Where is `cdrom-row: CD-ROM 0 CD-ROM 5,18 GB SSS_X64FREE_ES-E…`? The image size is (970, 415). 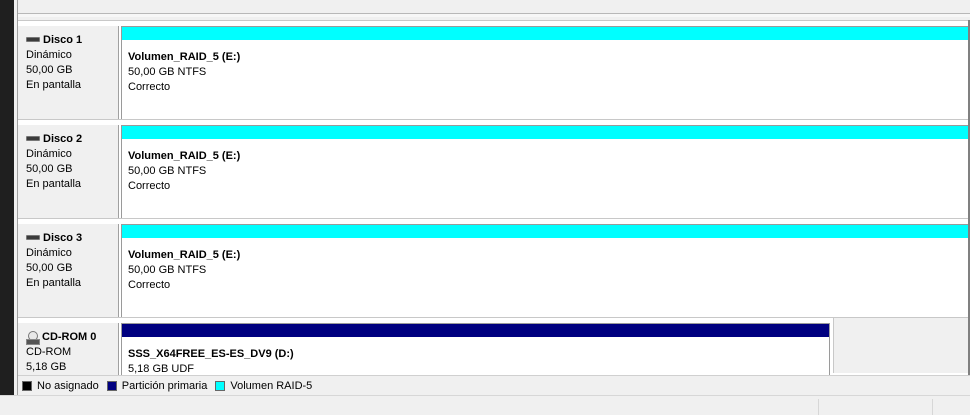
cdrom-row: CD-ROM 0 CD-ROM 5,18 GB SSS_X64FREE_ES-E… is located at coordinates (494, 346).